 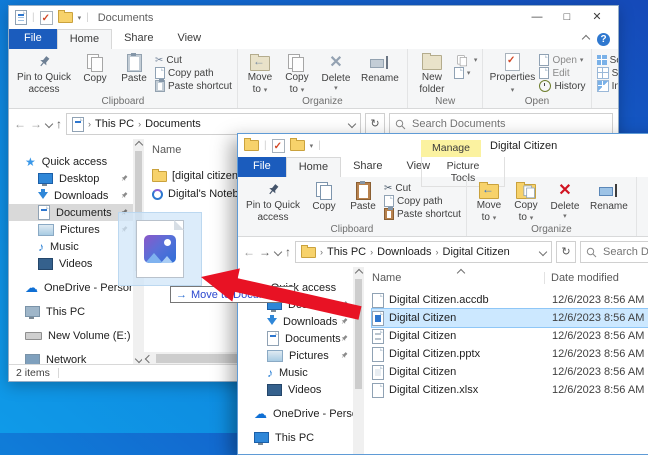 What do you see at coordinates (510, 354) in the screenshot?
I see `file-row: Digital Citizen.pptx 12/6/2023 8:56 AM` at bounding box center [510, 354].